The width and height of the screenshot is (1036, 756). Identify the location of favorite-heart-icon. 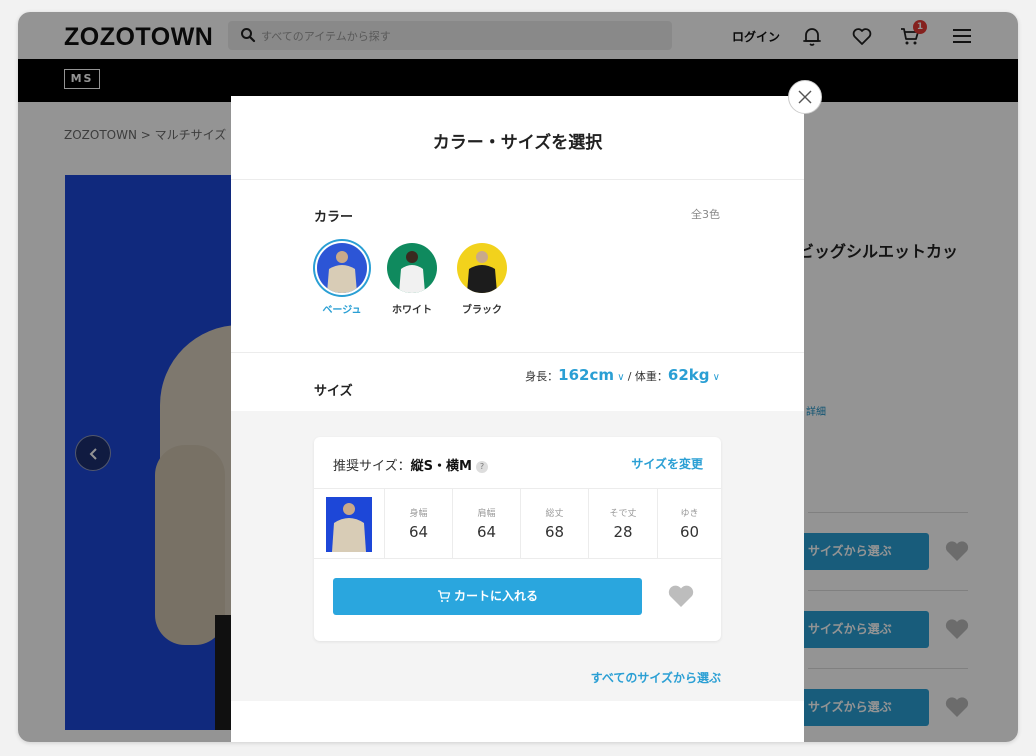
(681, 596).